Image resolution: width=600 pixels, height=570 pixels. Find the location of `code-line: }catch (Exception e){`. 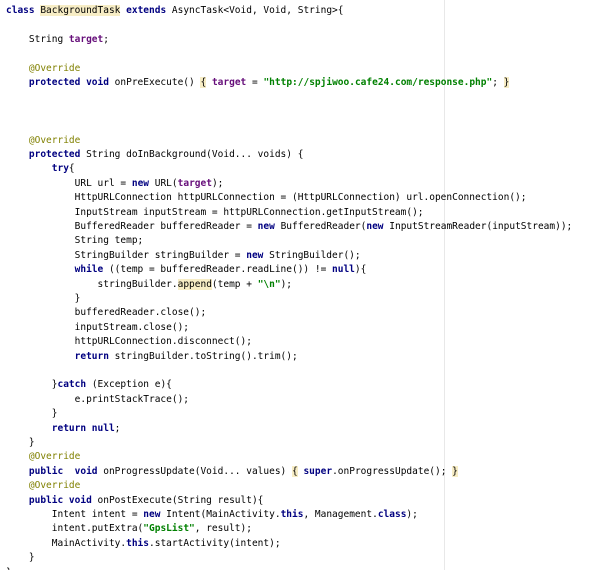

code-line: }catch (Exception e){ is located at coordinates (89, 385).